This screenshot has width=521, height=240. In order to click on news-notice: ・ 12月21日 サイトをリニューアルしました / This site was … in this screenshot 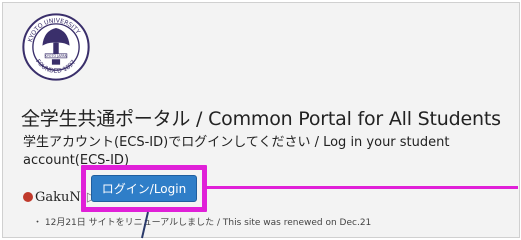, I will do `click(202, 223)`.